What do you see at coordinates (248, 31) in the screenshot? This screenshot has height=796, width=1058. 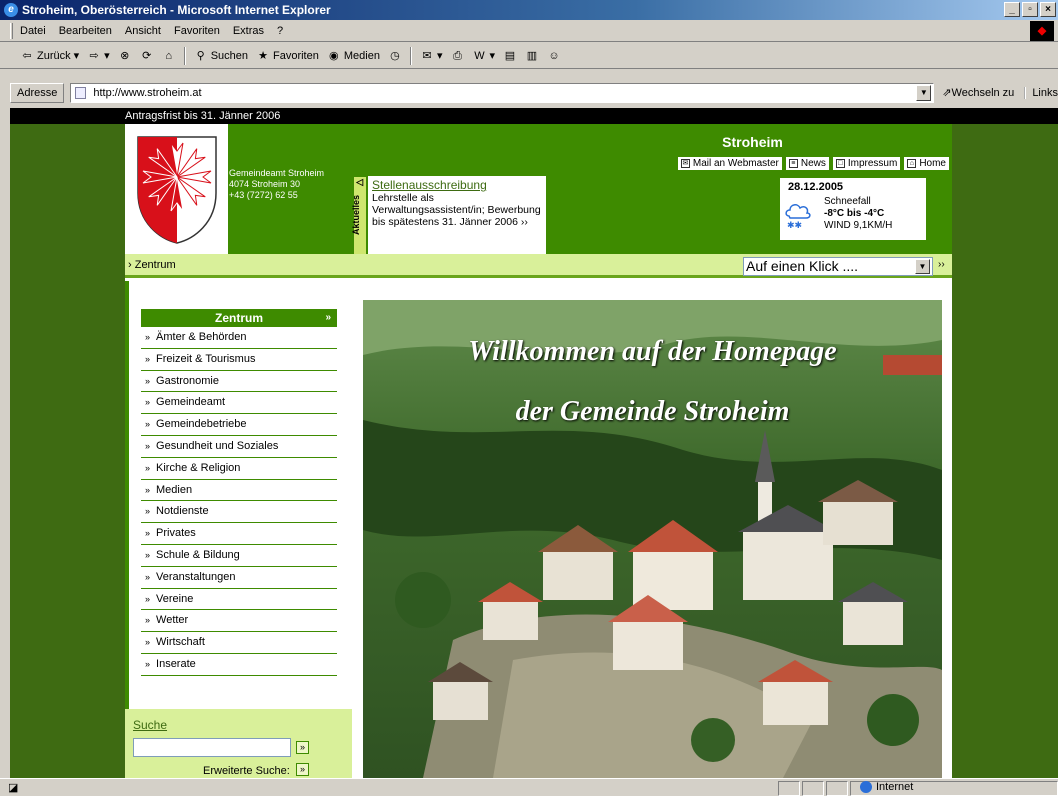 I see `menu-extras: Extras` at bounding box center [248, 31].